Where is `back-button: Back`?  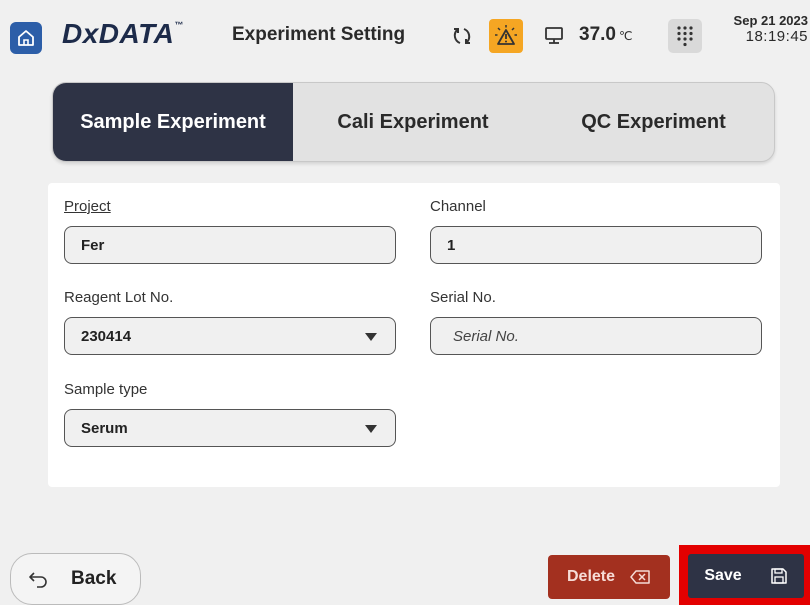 back-button: Back is located at coordinates (75, 579).